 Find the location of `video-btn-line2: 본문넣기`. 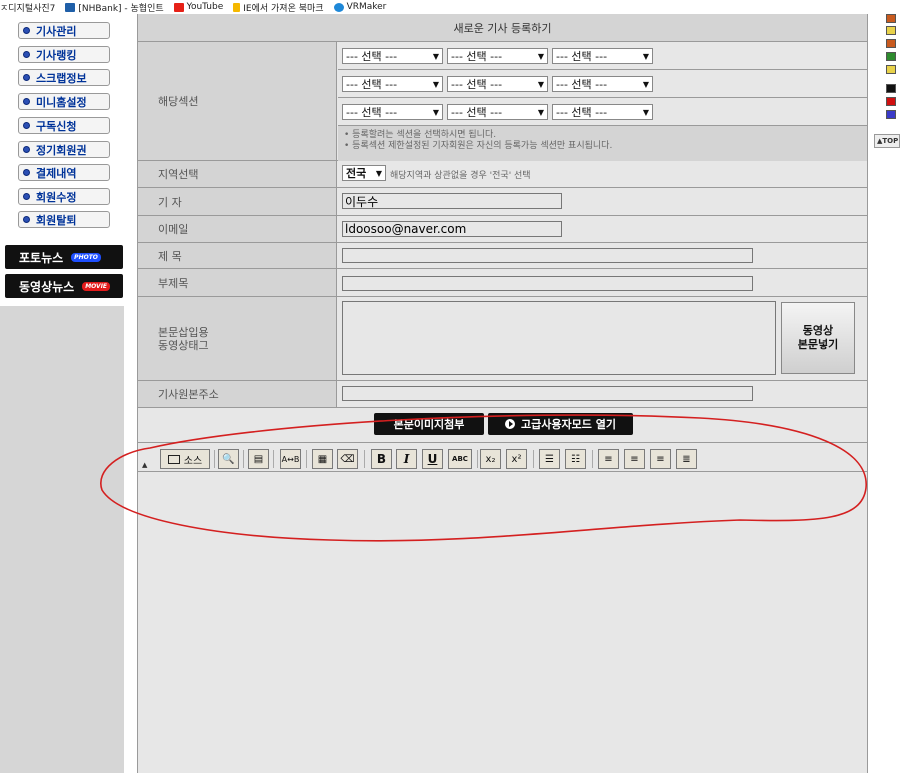

video-btn-line2: 본문넣기 is located at coordinates (818, 344).